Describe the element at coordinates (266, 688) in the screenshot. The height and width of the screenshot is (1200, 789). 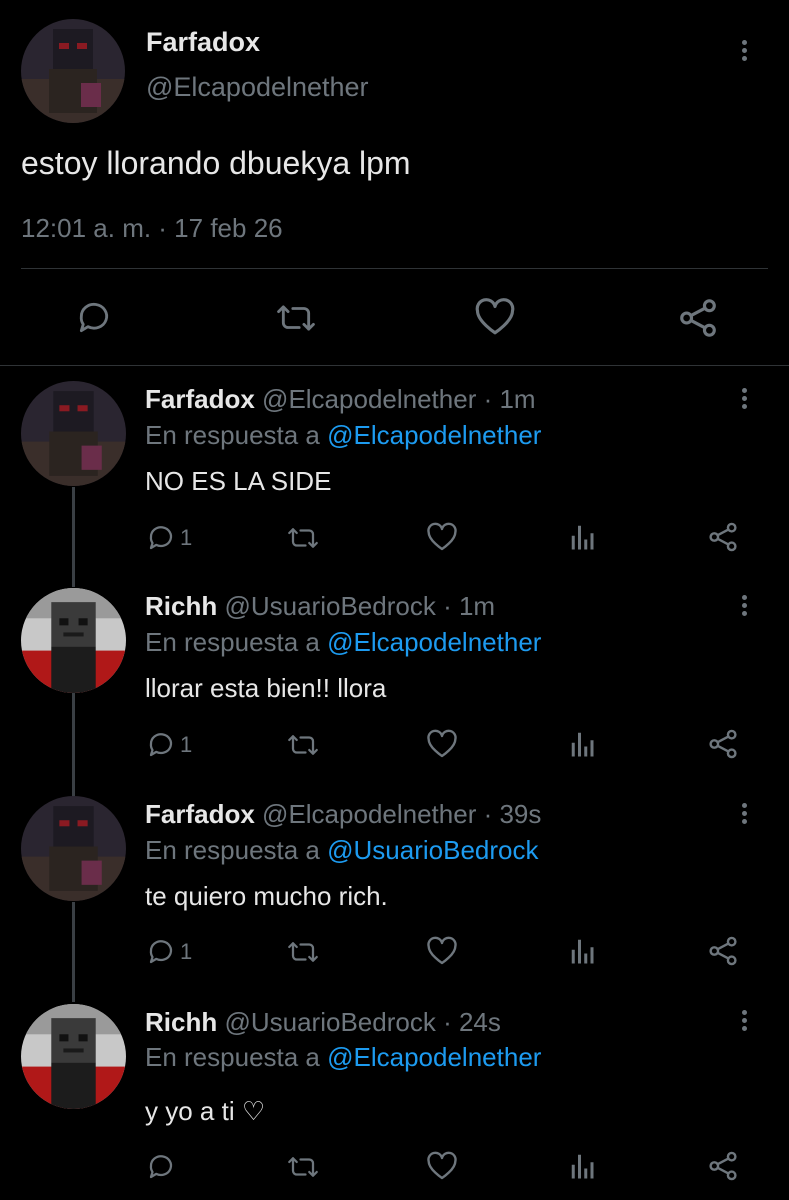
I see `reply-text: llorar esta bien!! llora` at that location.